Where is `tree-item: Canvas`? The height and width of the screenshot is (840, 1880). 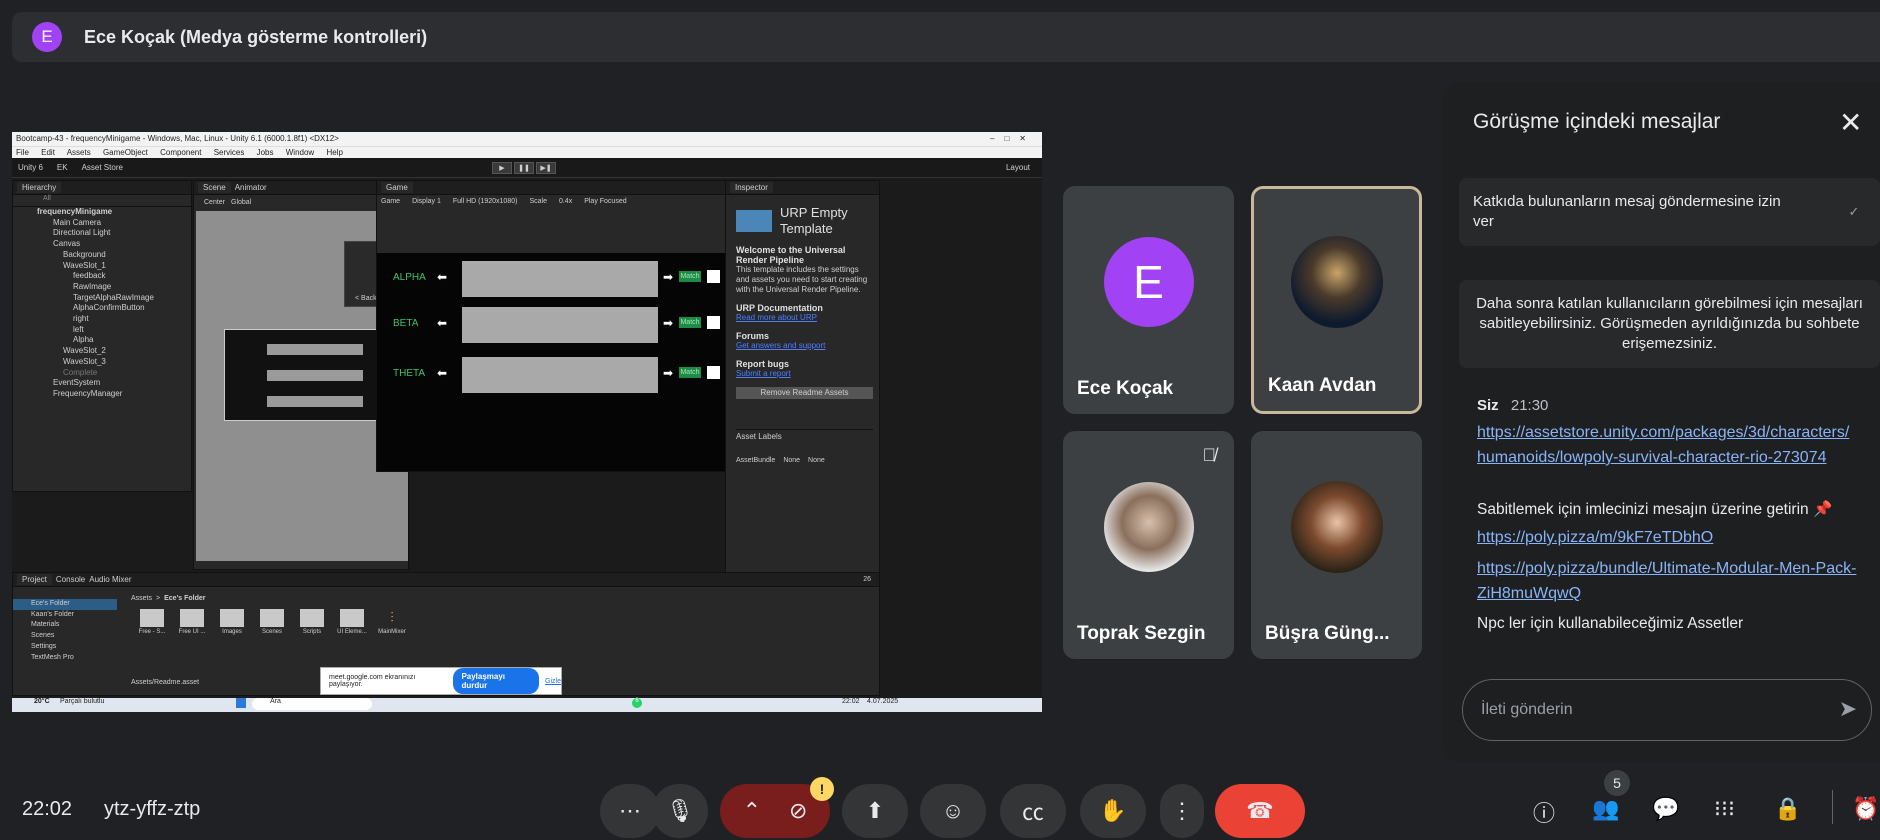 tree-item: Canvas is located at coordinates (102, 244).